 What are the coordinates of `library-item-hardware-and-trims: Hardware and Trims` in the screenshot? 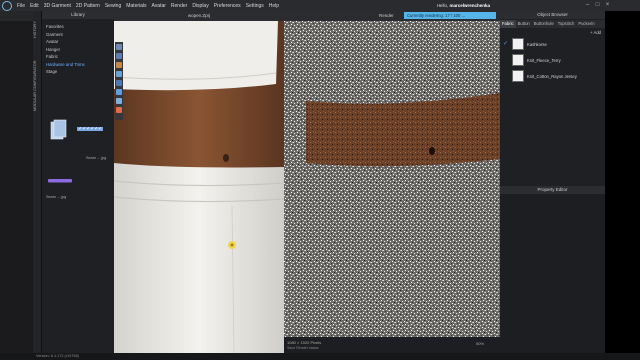 It's located at (78, 65).